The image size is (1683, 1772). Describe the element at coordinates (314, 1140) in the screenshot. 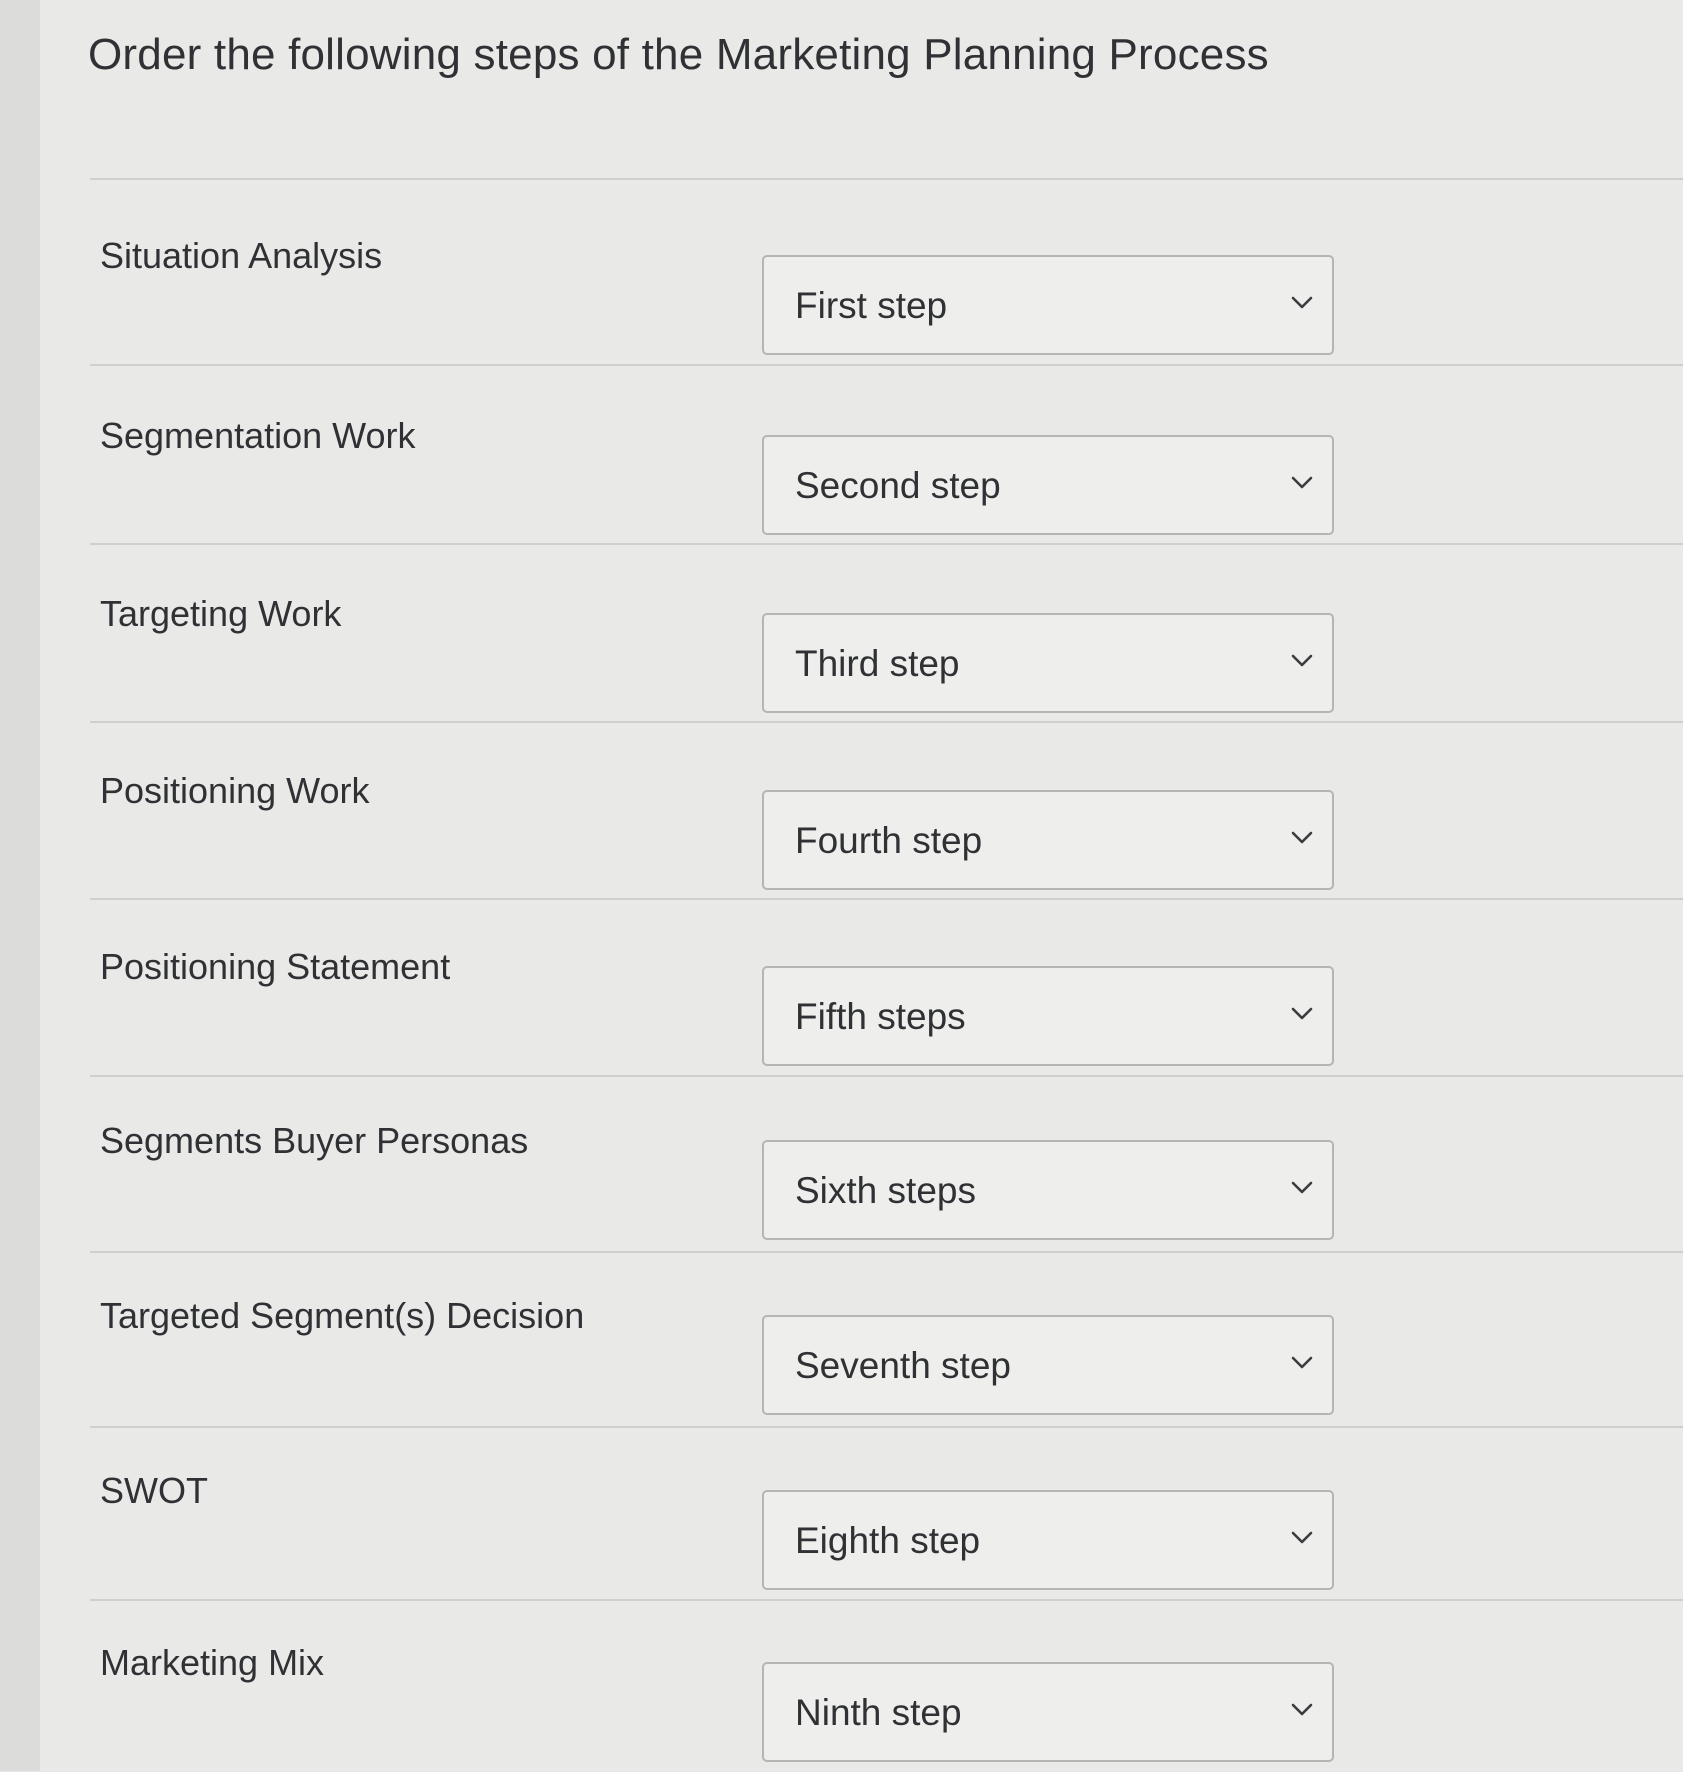

I see `item-label: Segments Buyer Personas` at that location.